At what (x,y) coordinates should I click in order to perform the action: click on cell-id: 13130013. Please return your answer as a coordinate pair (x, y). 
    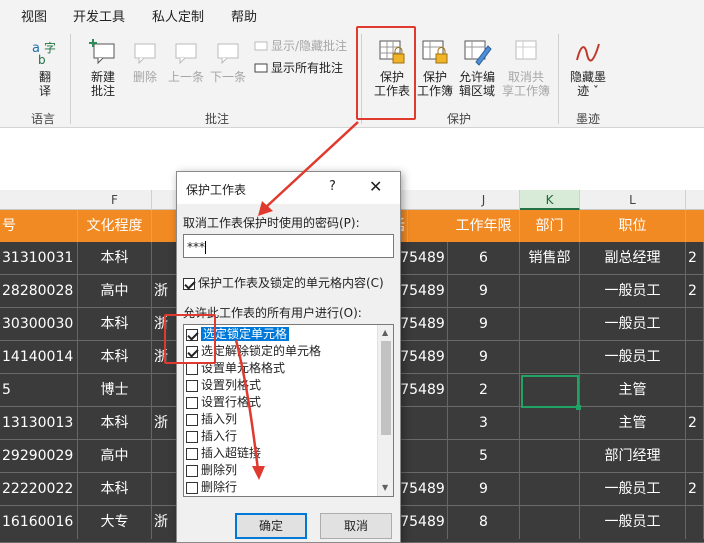
    Looking at the image, I should click on (39, 423).